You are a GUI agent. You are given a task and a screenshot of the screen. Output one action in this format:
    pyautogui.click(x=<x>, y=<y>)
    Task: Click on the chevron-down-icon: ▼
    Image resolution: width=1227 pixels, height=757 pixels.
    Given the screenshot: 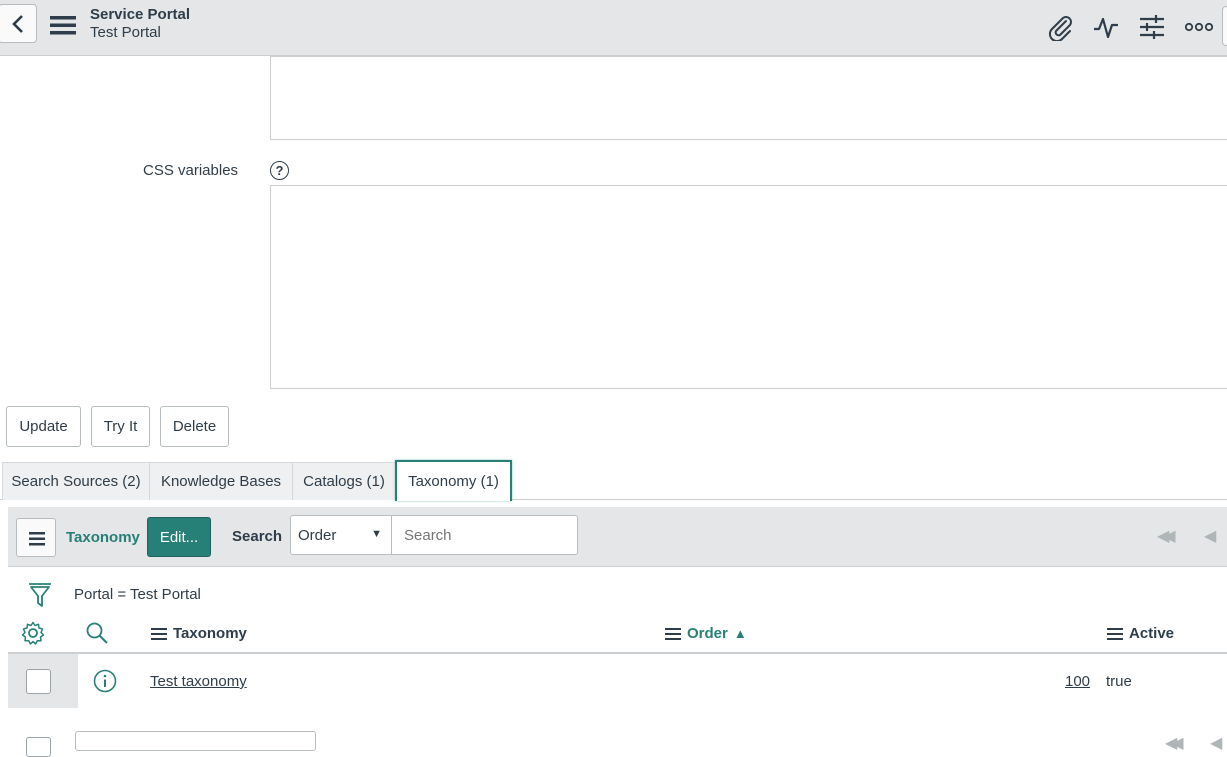 What is the action you would take?
    pyautogui.click(x=376, y=534)
    